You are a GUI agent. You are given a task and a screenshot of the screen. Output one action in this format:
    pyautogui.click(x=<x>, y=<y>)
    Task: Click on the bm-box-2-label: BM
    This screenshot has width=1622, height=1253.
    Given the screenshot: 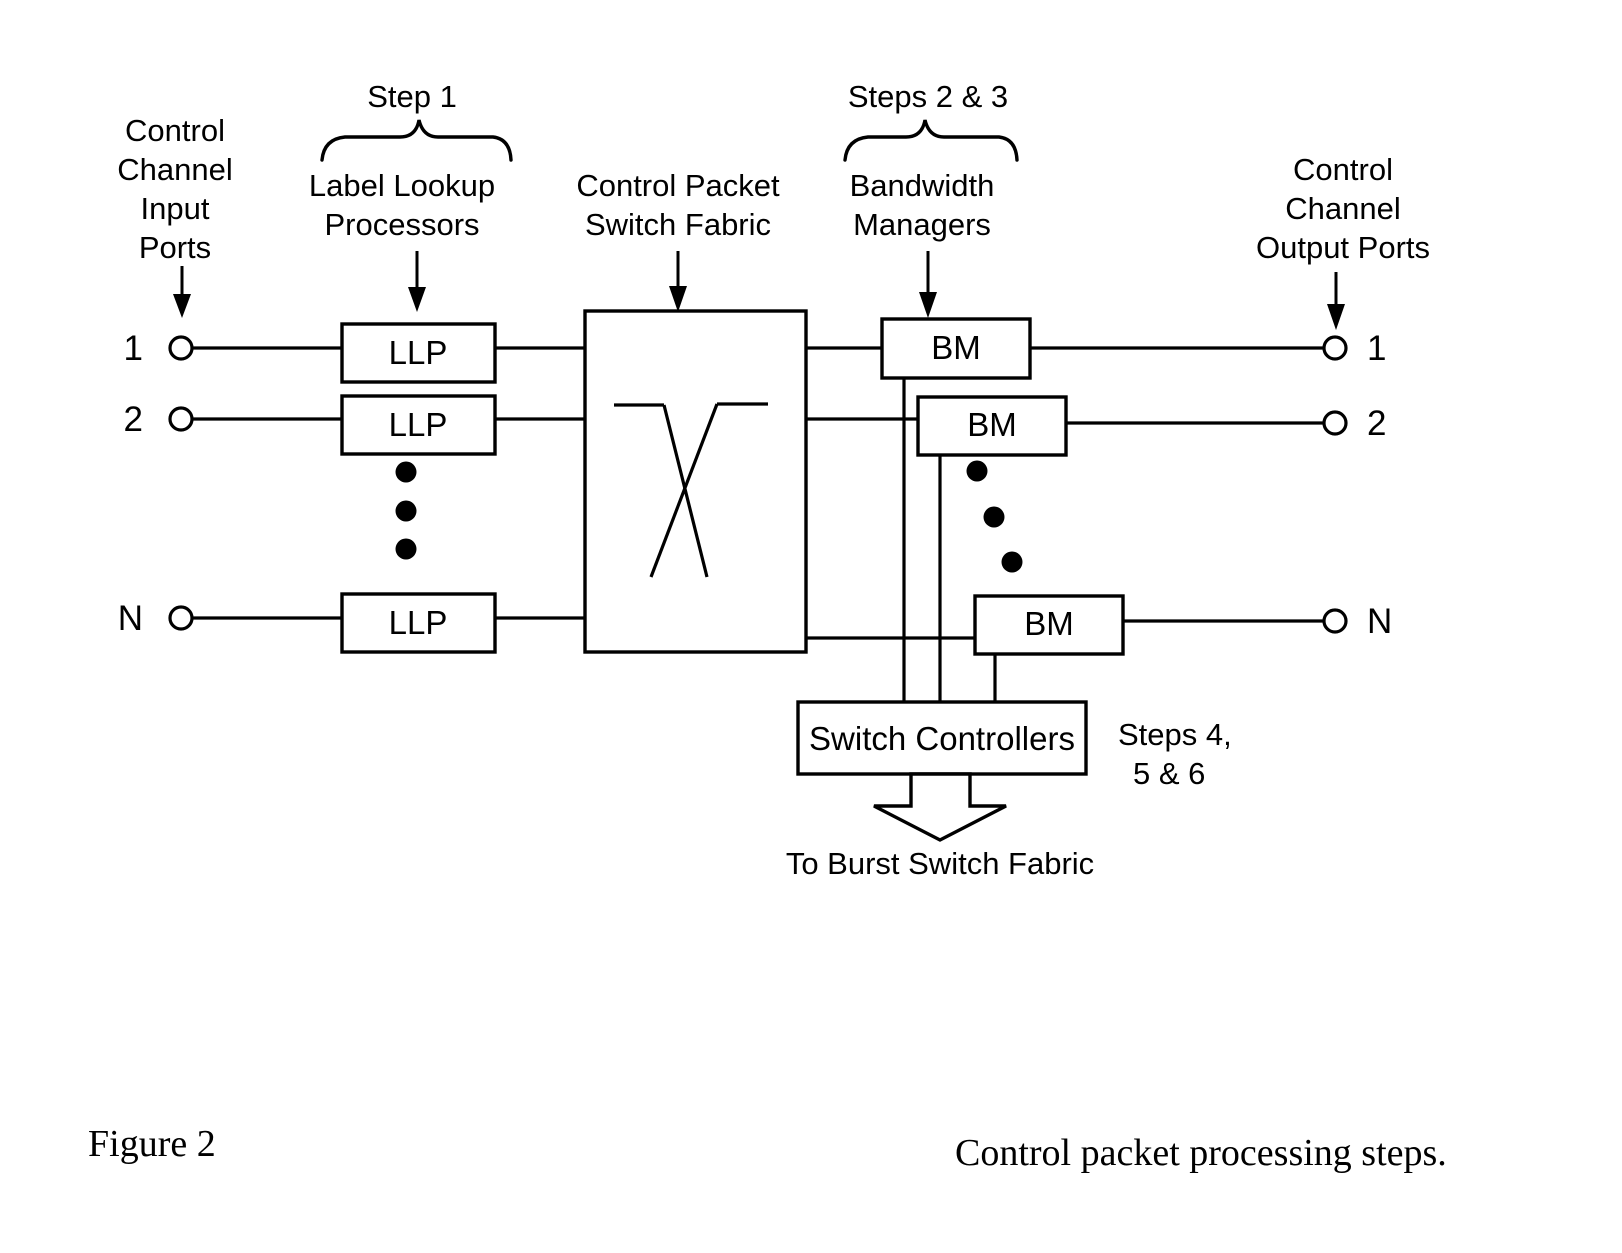 What is the action you would take?
    pyautogui.click(x=992, y=424)
    